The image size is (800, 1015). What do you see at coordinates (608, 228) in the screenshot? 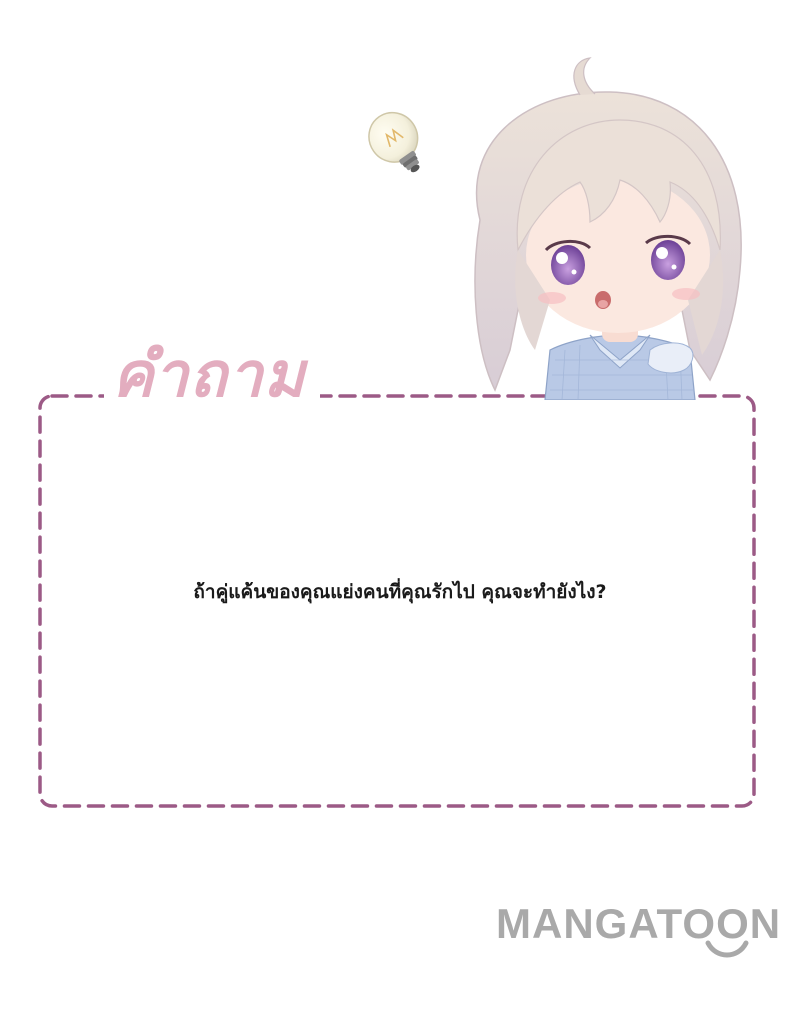
I see `chibi-girl-icon` at bounding box center [608, 228].